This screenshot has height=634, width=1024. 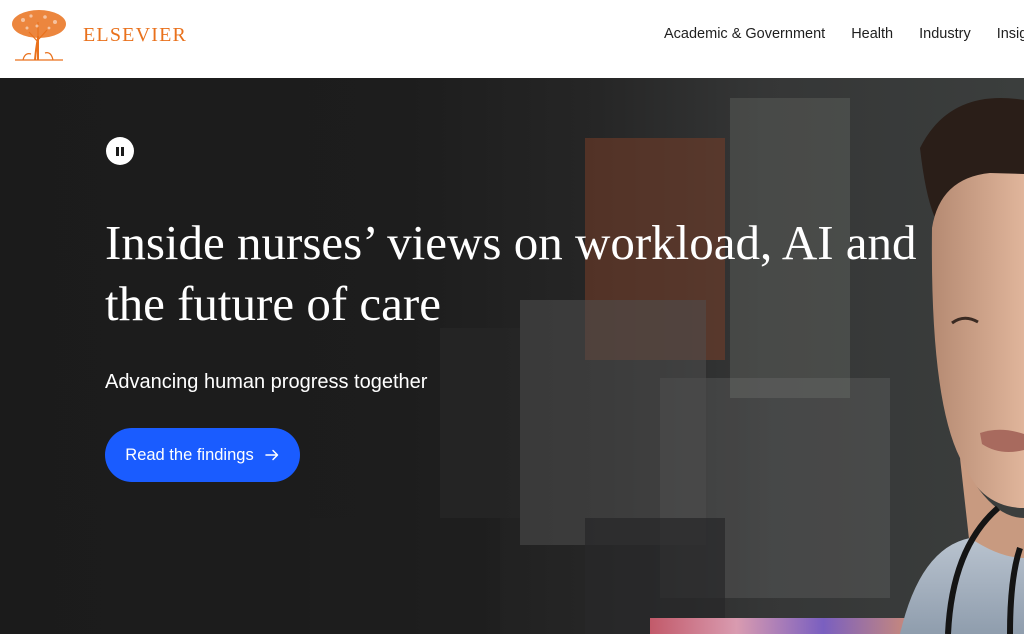 I want to click on nav-item-health: Health, so click(x=872, y=34).